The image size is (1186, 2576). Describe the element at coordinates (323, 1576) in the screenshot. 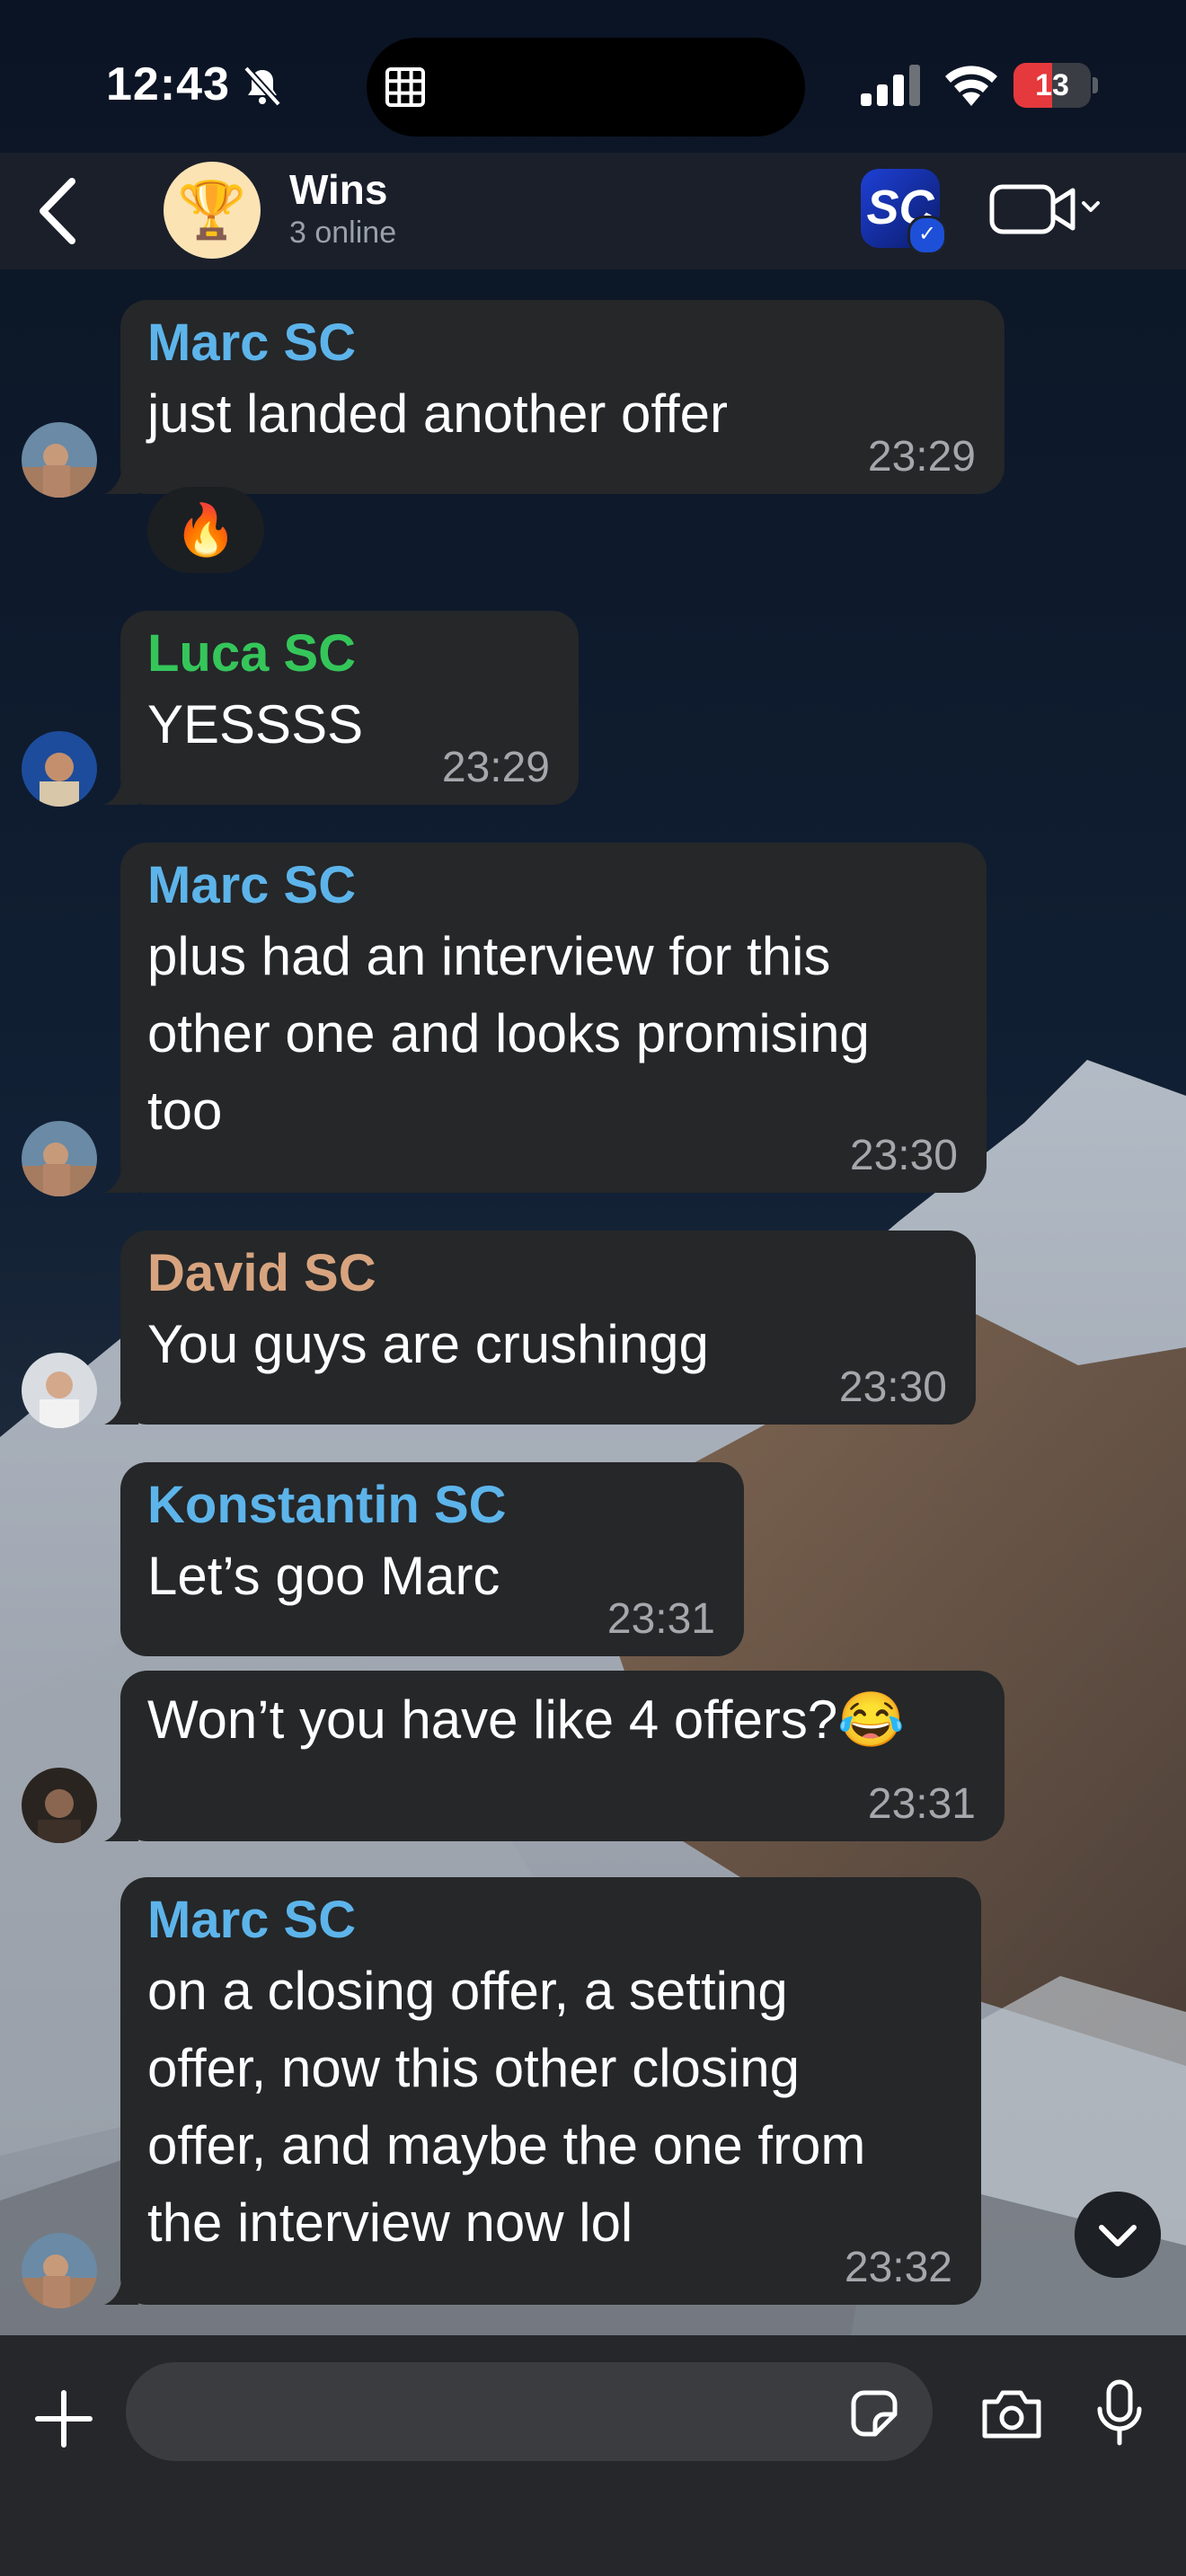

I see `message-text: Let’s goo Marc` at that location.